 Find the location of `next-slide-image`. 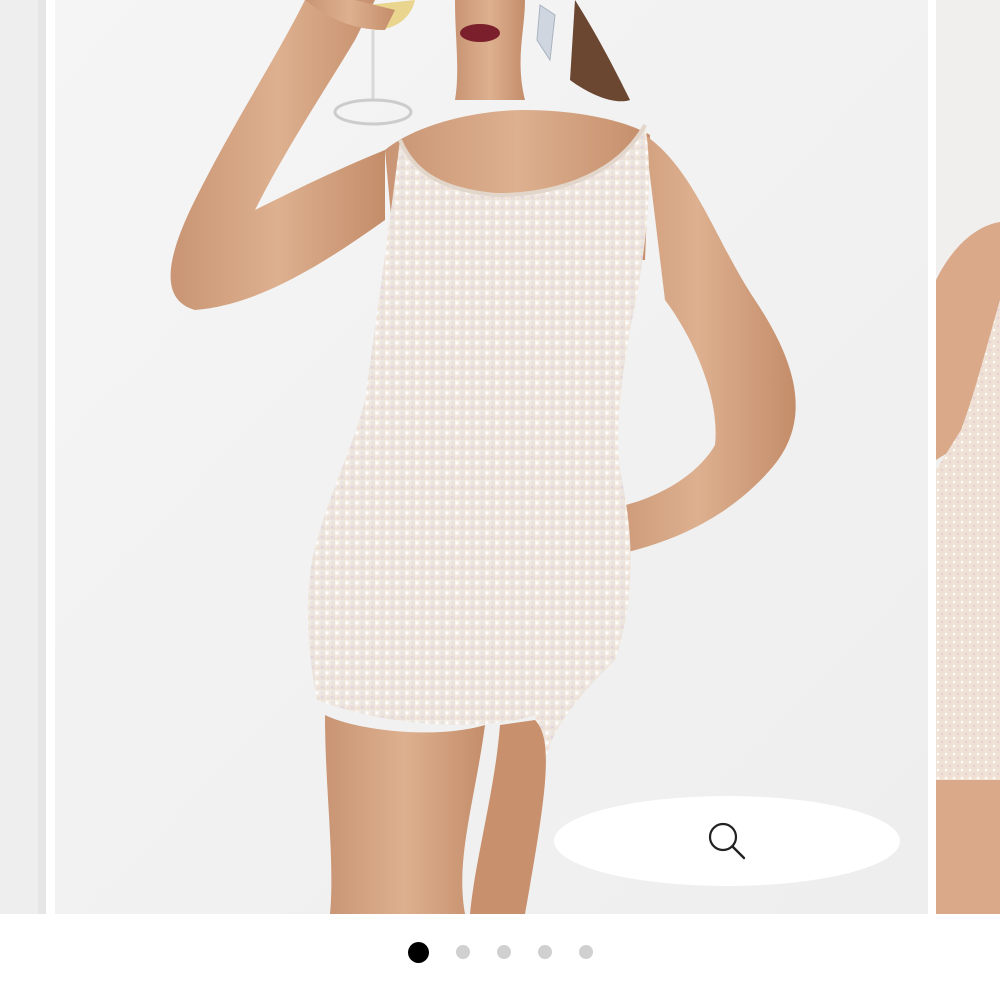

next-slide-image is located at coordinates (968, 457).